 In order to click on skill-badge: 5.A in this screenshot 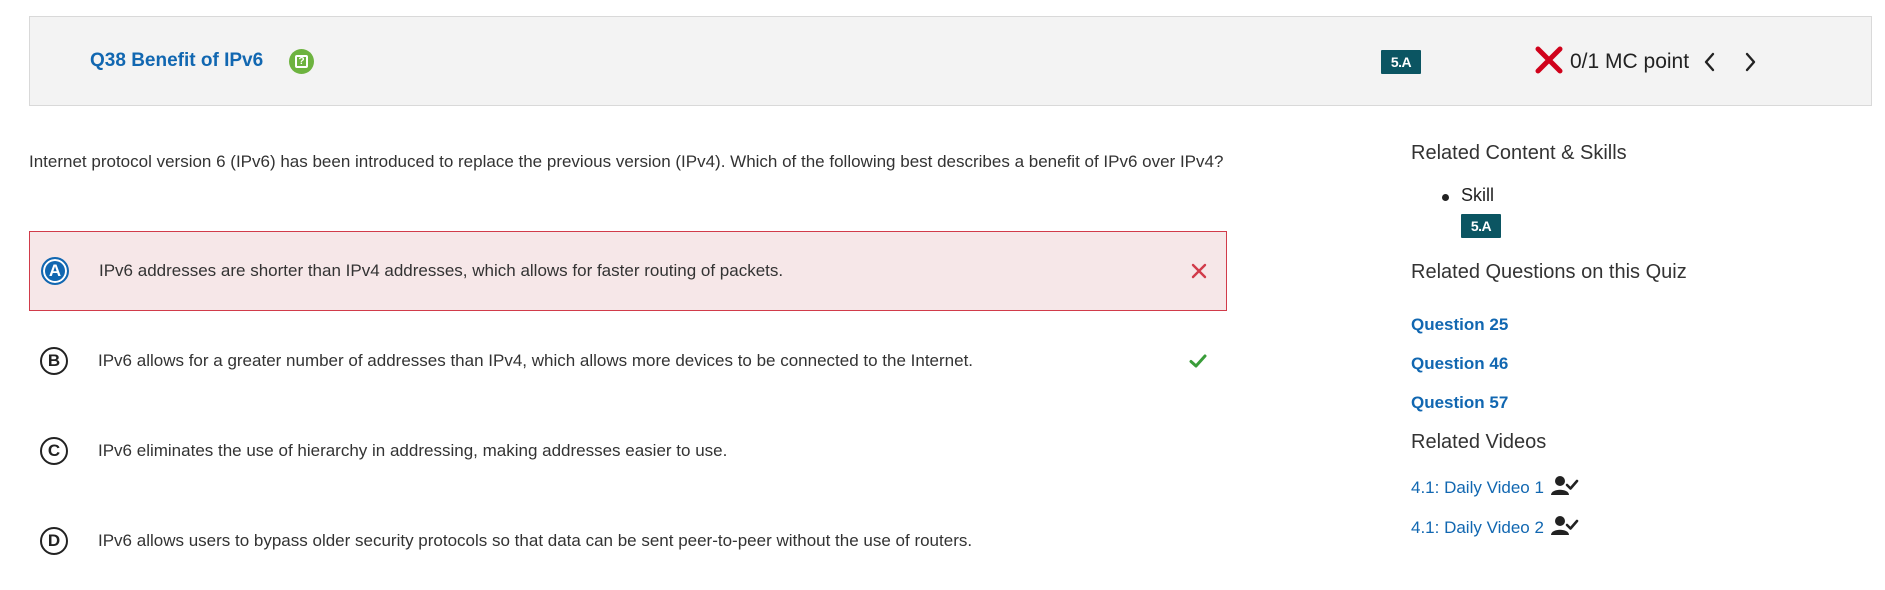, I will do `click(1401, 62)`.